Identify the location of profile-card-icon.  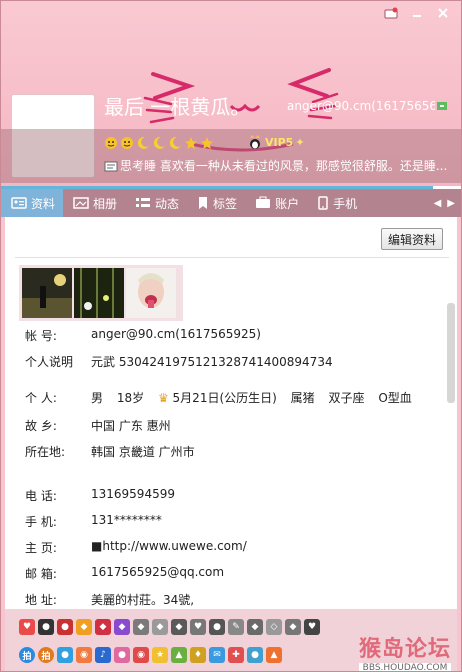
(19, 203).